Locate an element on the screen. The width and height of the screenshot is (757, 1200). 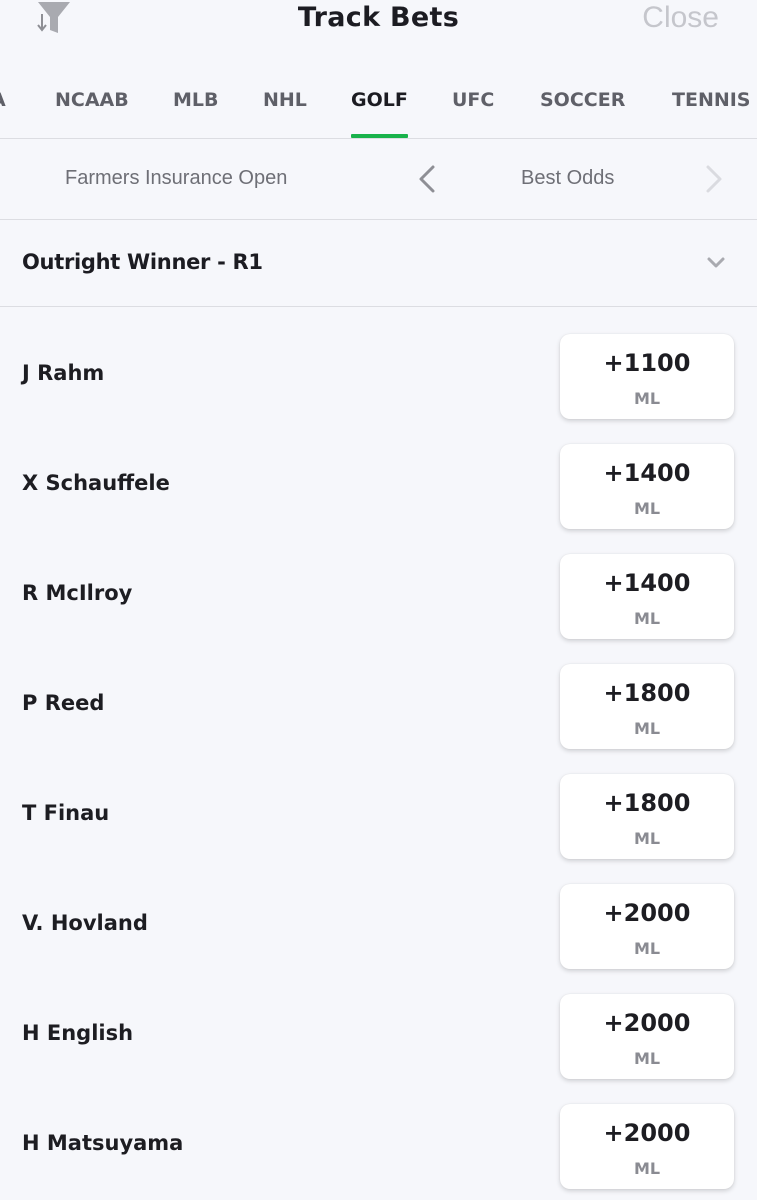
close-button: Close is located at coordinates (680, 18).